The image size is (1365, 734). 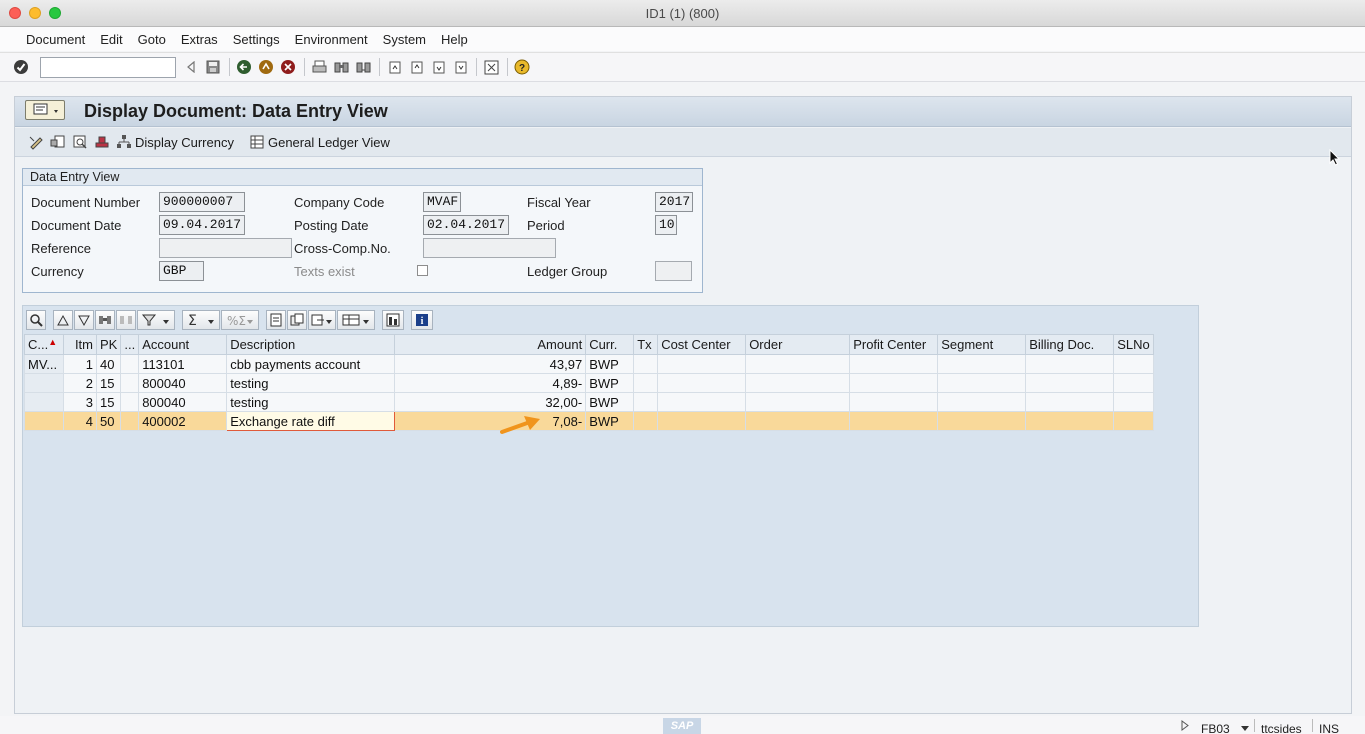 What do you see at coordinates (183, 344) in the screenshot?
I see `column-header-account: Account` at bounding box center [183, 344].